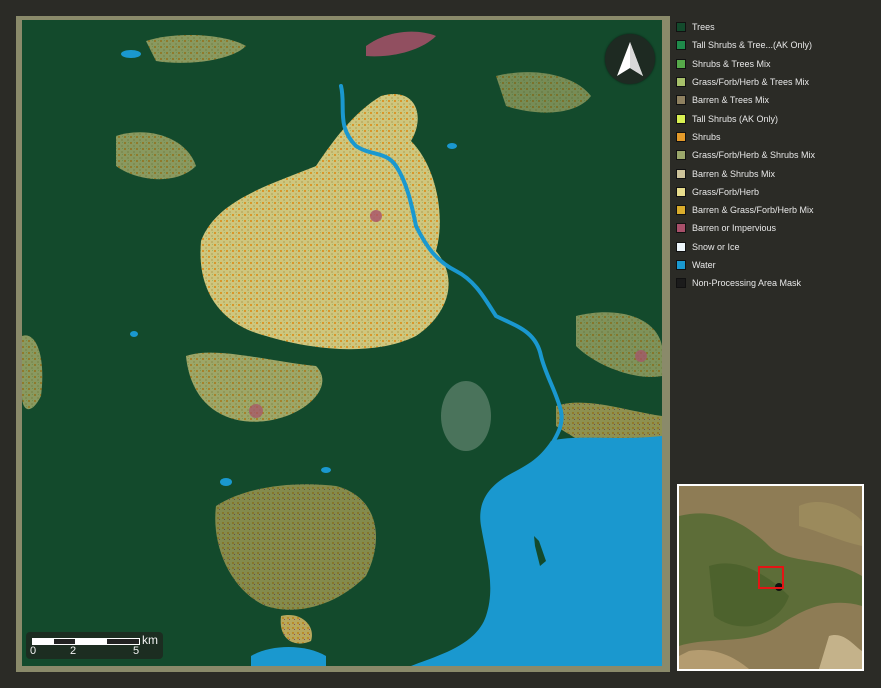 The image size is (881, 688). Describe the element at coordinates (776, 100) in the screenshot. I see `legend-item: Barren & Trees Mix` at that location.